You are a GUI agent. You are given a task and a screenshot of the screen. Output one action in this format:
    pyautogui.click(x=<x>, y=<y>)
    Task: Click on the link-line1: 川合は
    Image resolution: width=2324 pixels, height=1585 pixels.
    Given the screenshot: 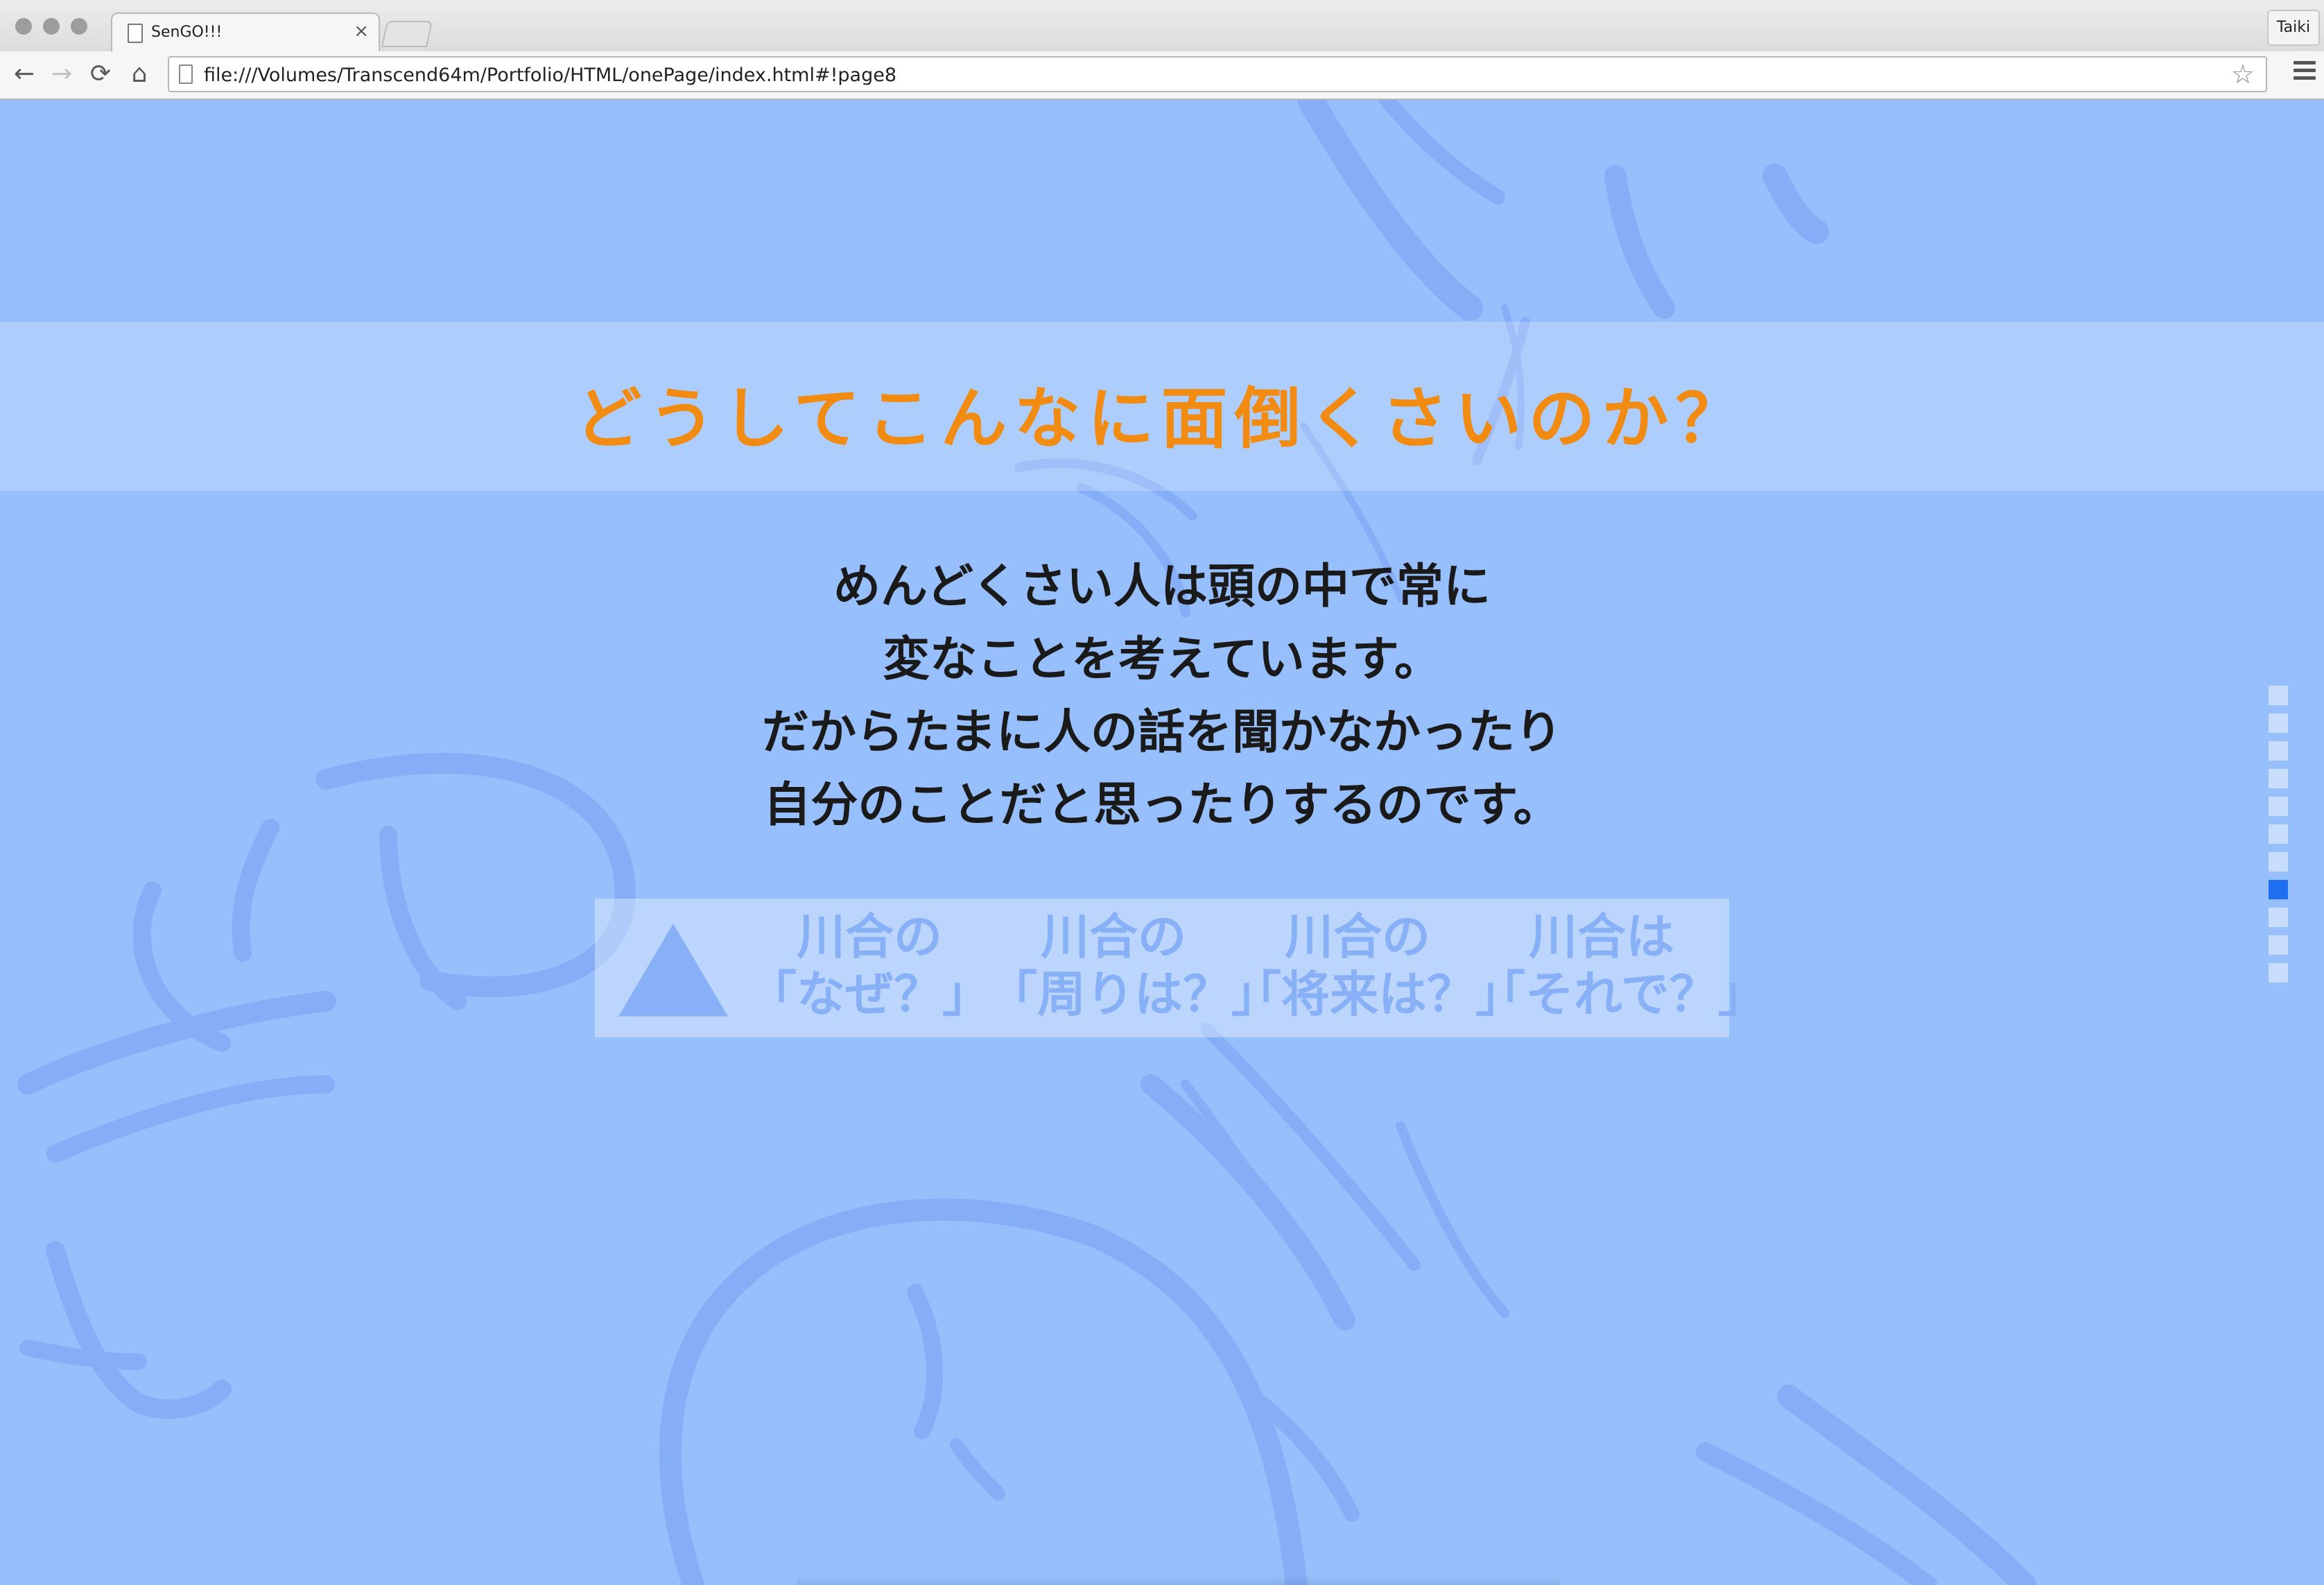 What is the action you would take?
    pyautogui.click(x=1601, y=936)
    